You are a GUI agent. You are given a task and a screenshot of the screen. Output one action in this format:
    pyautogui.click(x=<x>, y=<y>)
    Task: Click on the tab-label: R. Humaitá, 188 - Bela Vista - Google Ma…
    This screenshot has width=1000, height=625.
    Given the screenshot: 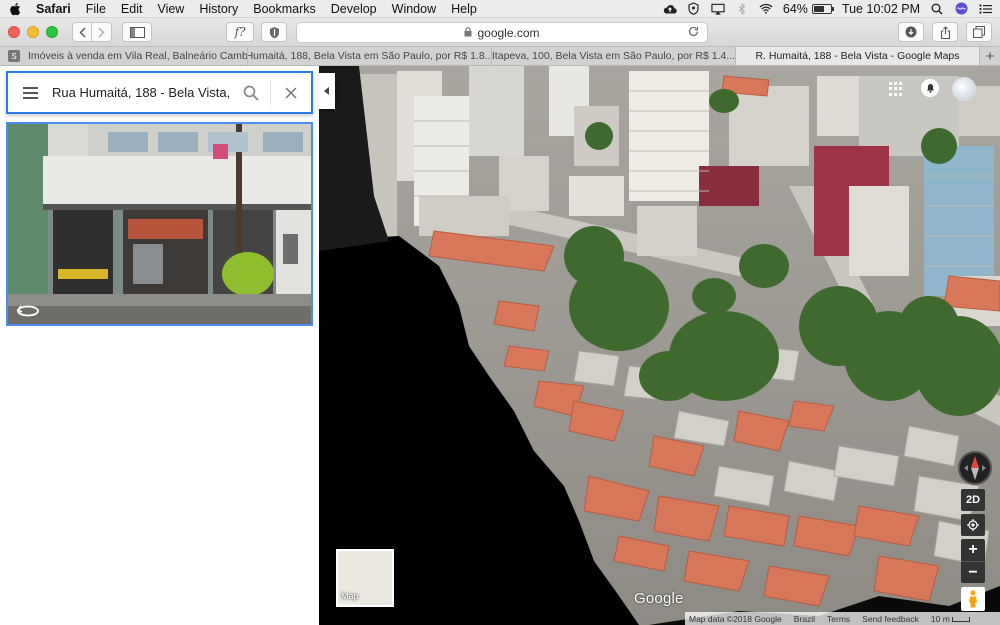 What is the action you would take?
    pyautogui.click(x=857, y=56)
    